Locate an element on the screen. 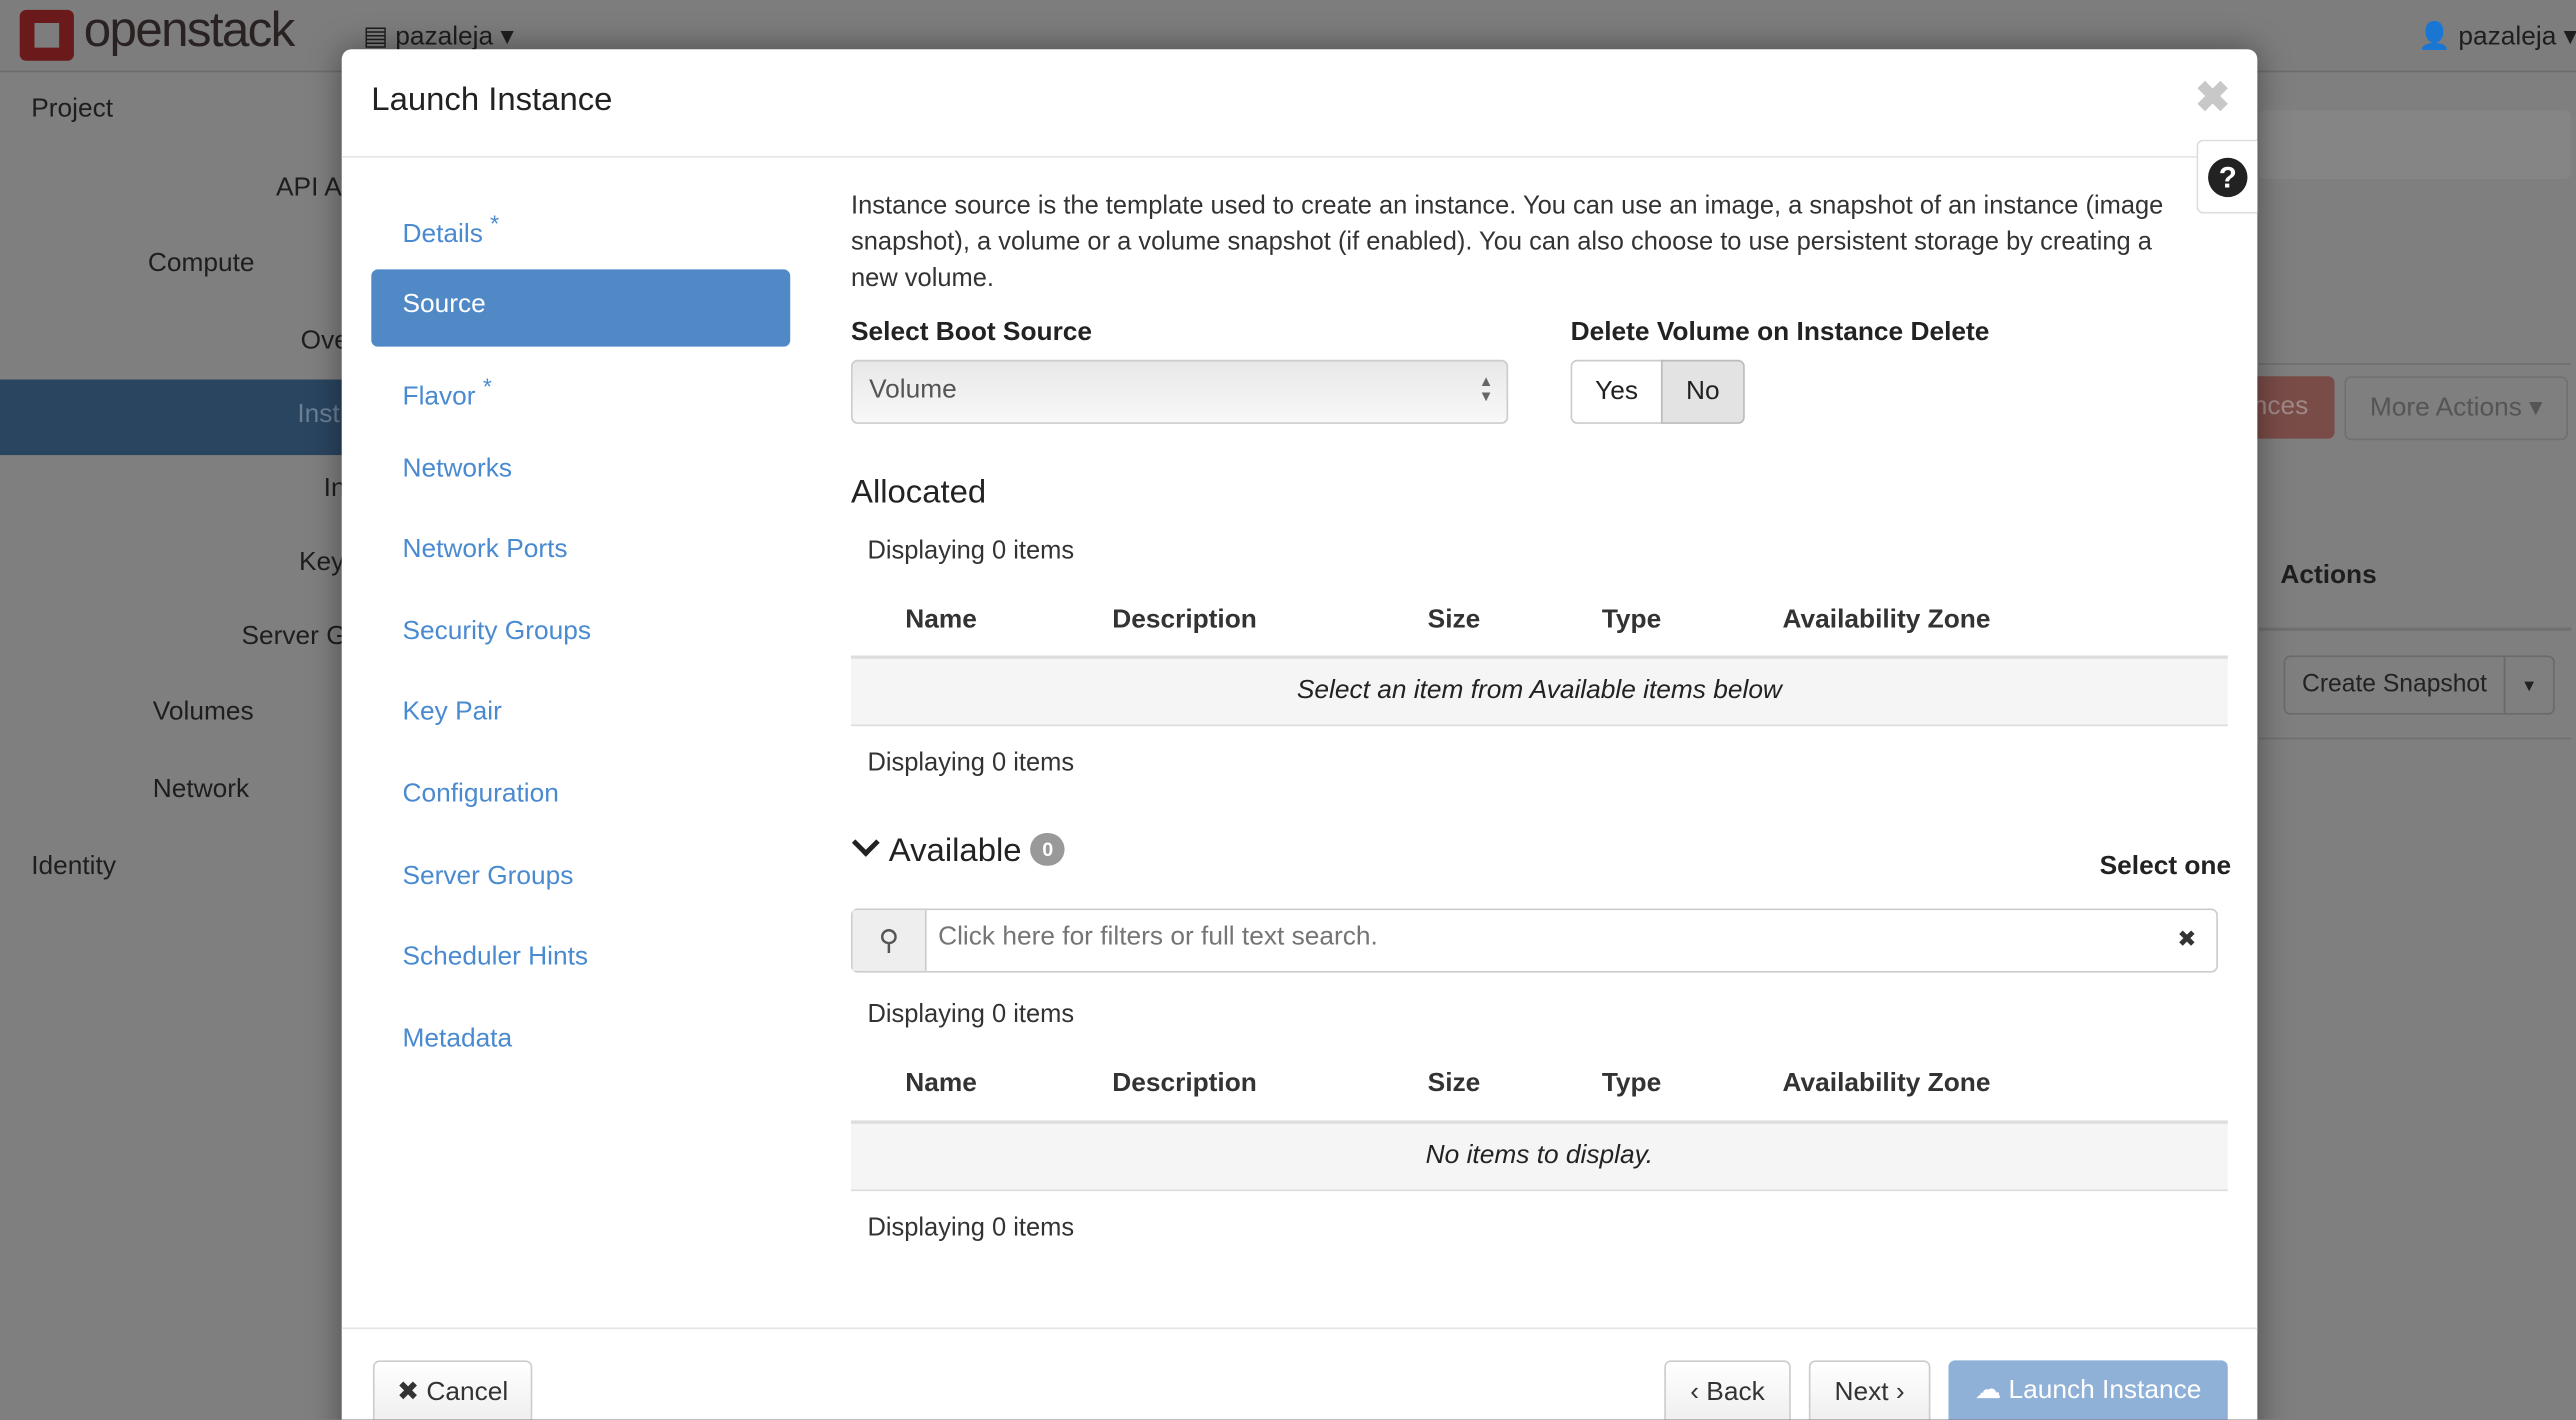 The height and width of the screenshot is (1420, 2576). question-icon: ? is located at coordinates (2228, 177).